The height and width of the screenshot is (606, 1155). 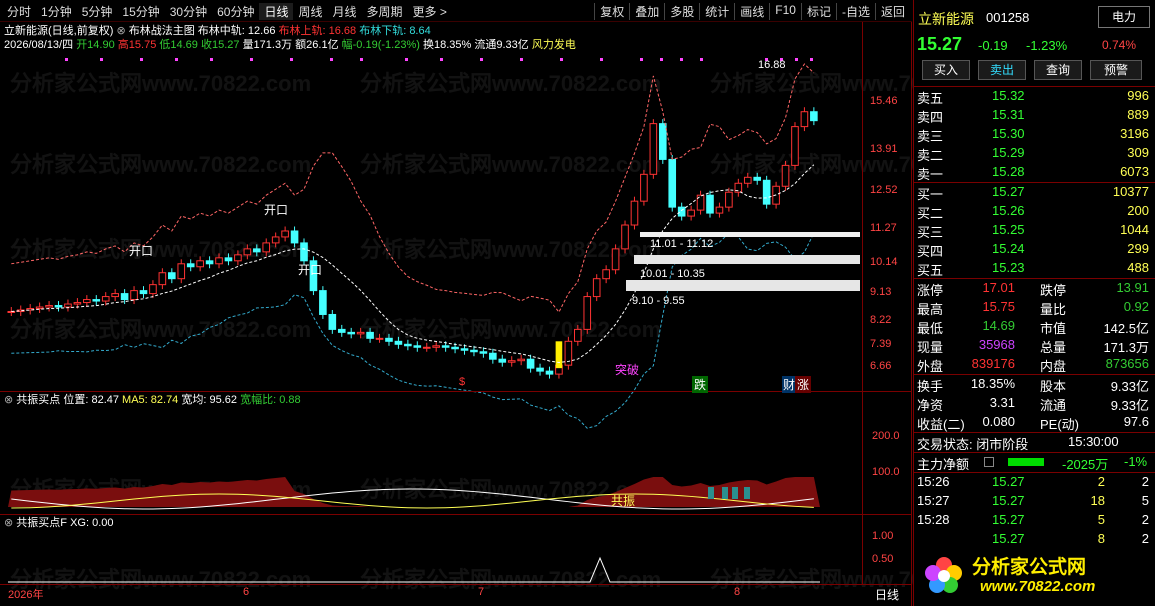 What do you see at coordinates (1034, 268) in the screenshot?
I see `order-book-row: 买五 15.23 488` at bounding box center [1034, 268].